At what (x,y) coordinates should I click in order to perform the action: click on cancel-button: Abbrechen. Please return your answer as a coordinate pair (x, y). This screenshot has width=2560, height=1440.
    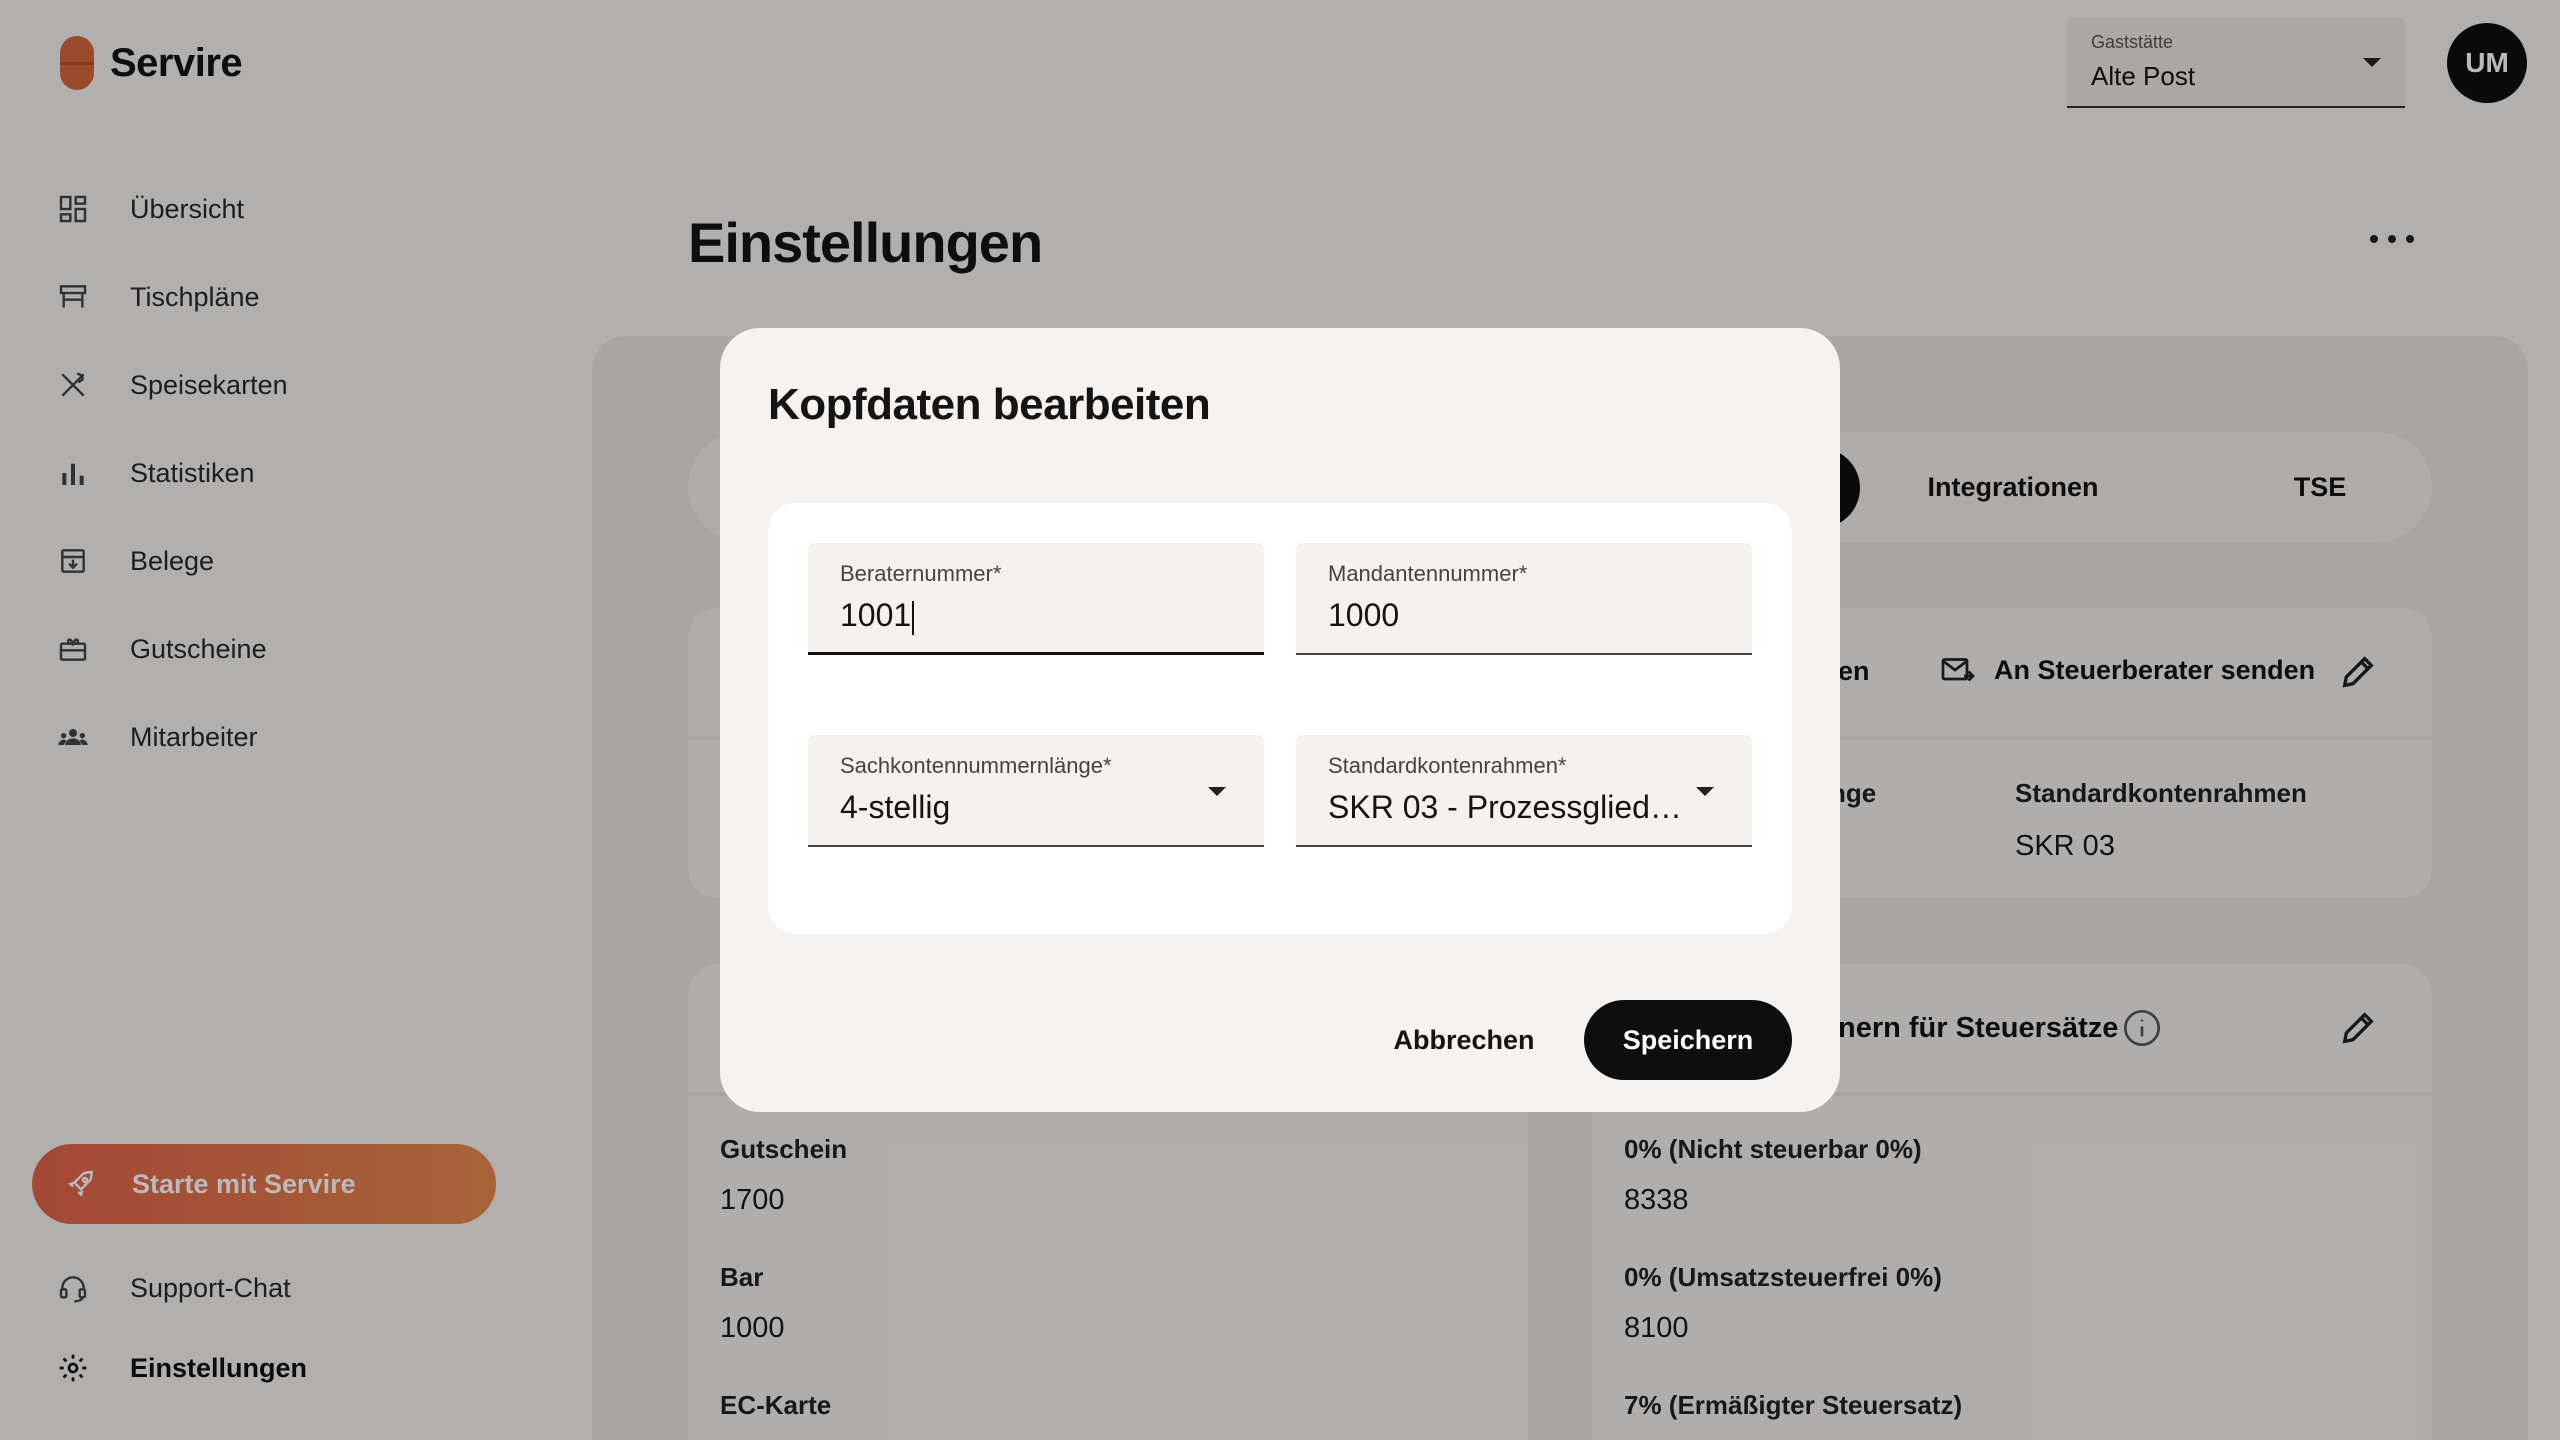
    Looking at the image, I should click on (1464, 1040).